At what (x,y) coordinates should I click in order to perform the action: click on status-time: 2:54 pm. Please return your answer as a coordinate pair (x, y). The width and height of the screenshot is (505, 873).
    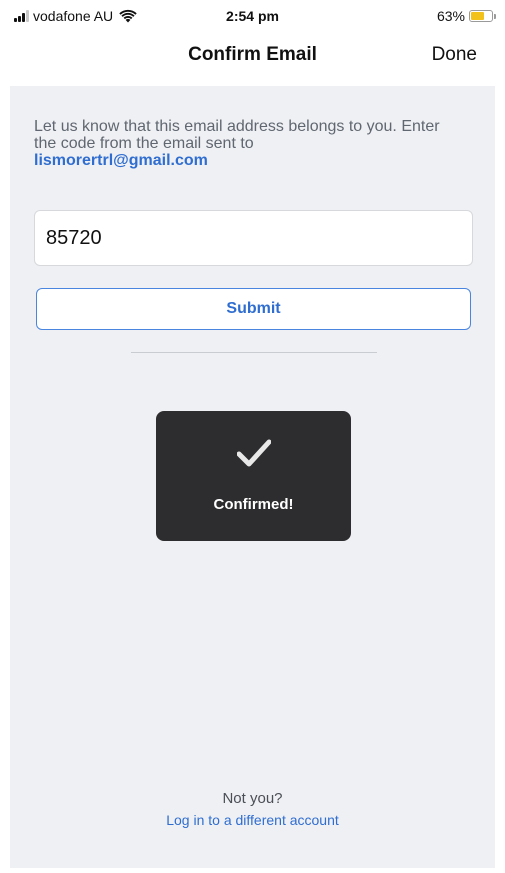
    Looking at the image, I should click on (252, 16).